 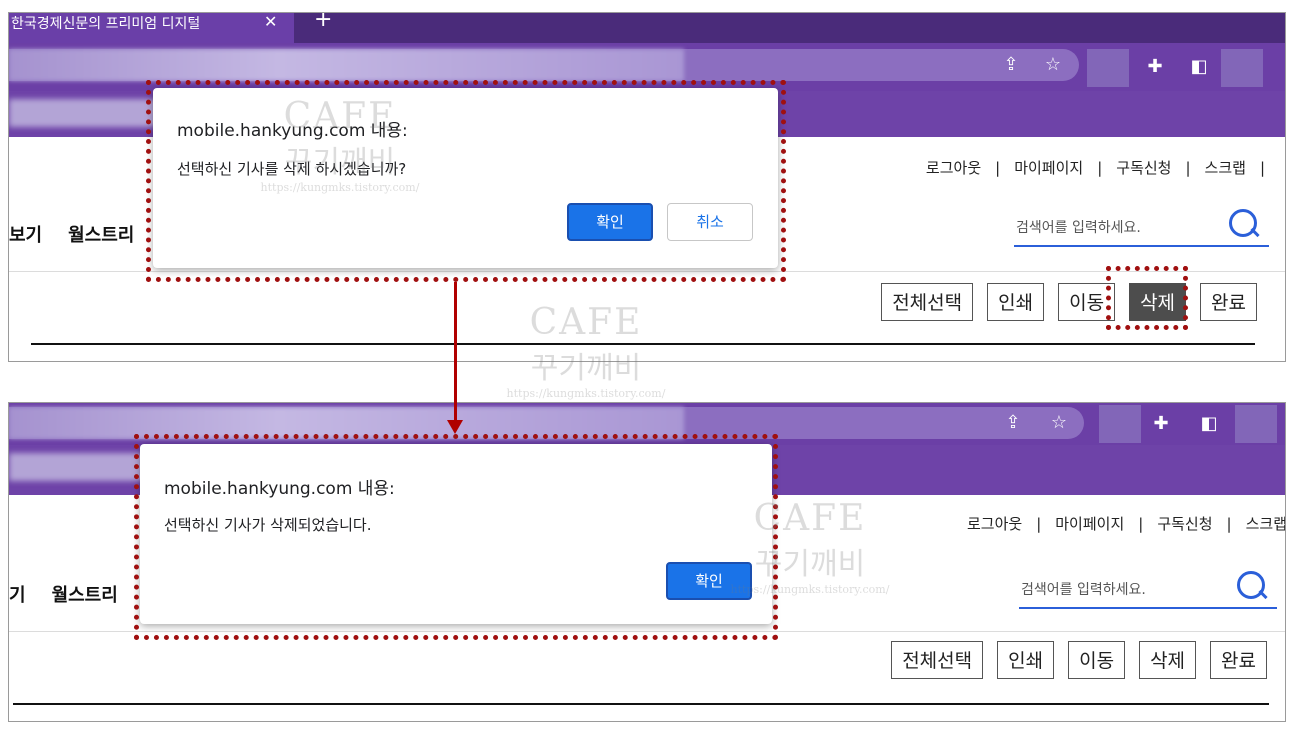 What do you see at coordinates (346, 65) in the screenshot?
I see `blurred-url` at bounding box center [346, 65].